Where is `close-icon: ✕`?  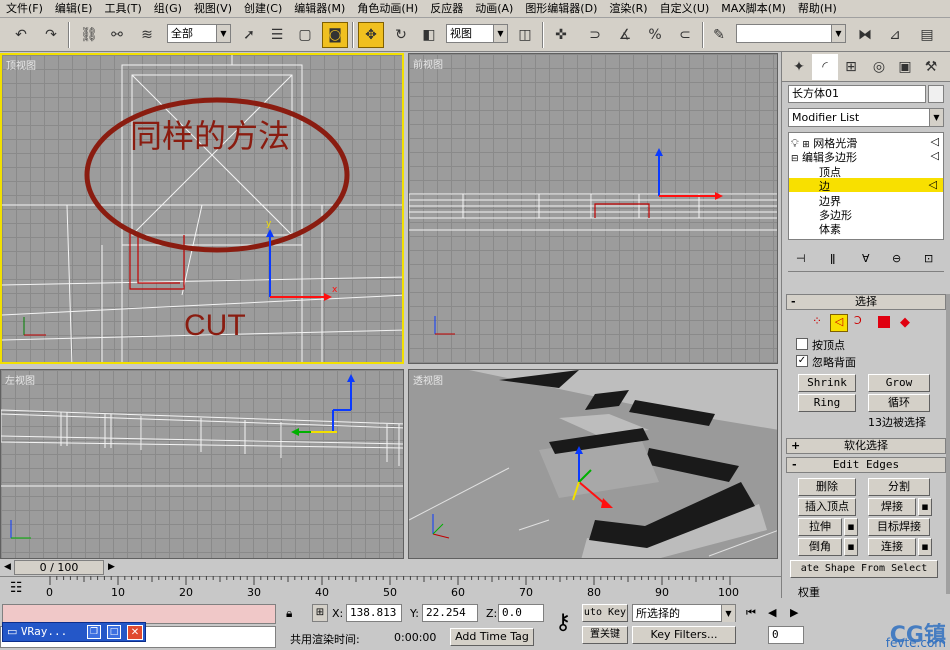 close-icon: ✕ is located at coordinates (135, 632).